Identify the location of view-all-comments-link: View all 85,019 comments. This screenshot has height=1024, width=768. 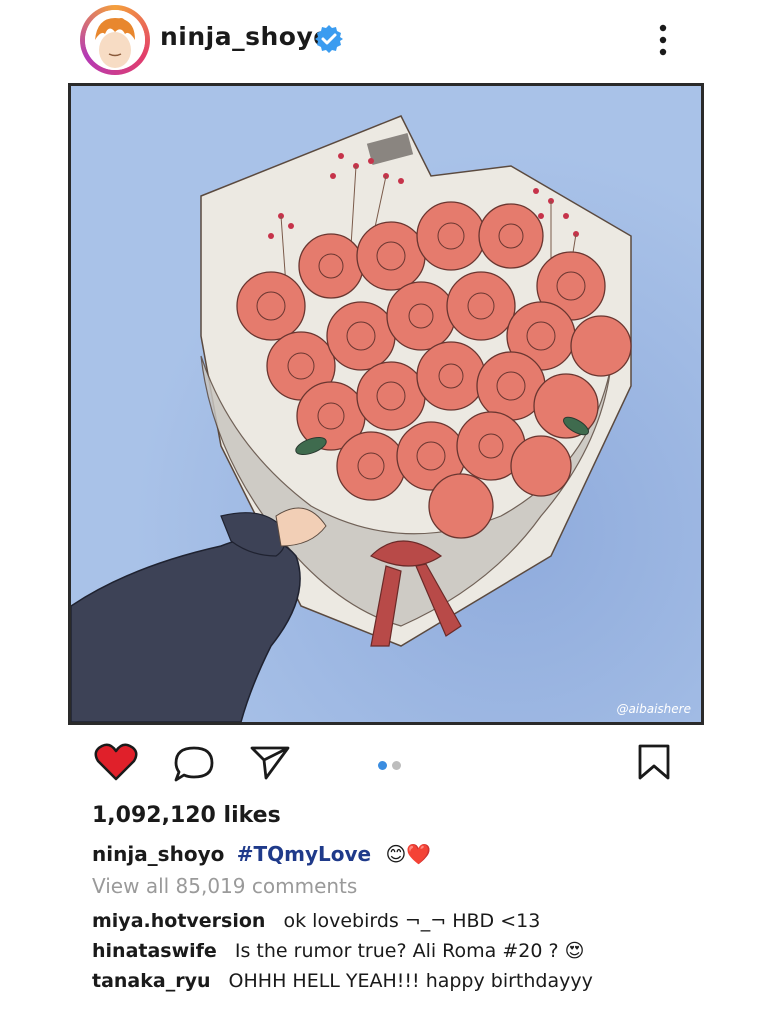
(224, 886).